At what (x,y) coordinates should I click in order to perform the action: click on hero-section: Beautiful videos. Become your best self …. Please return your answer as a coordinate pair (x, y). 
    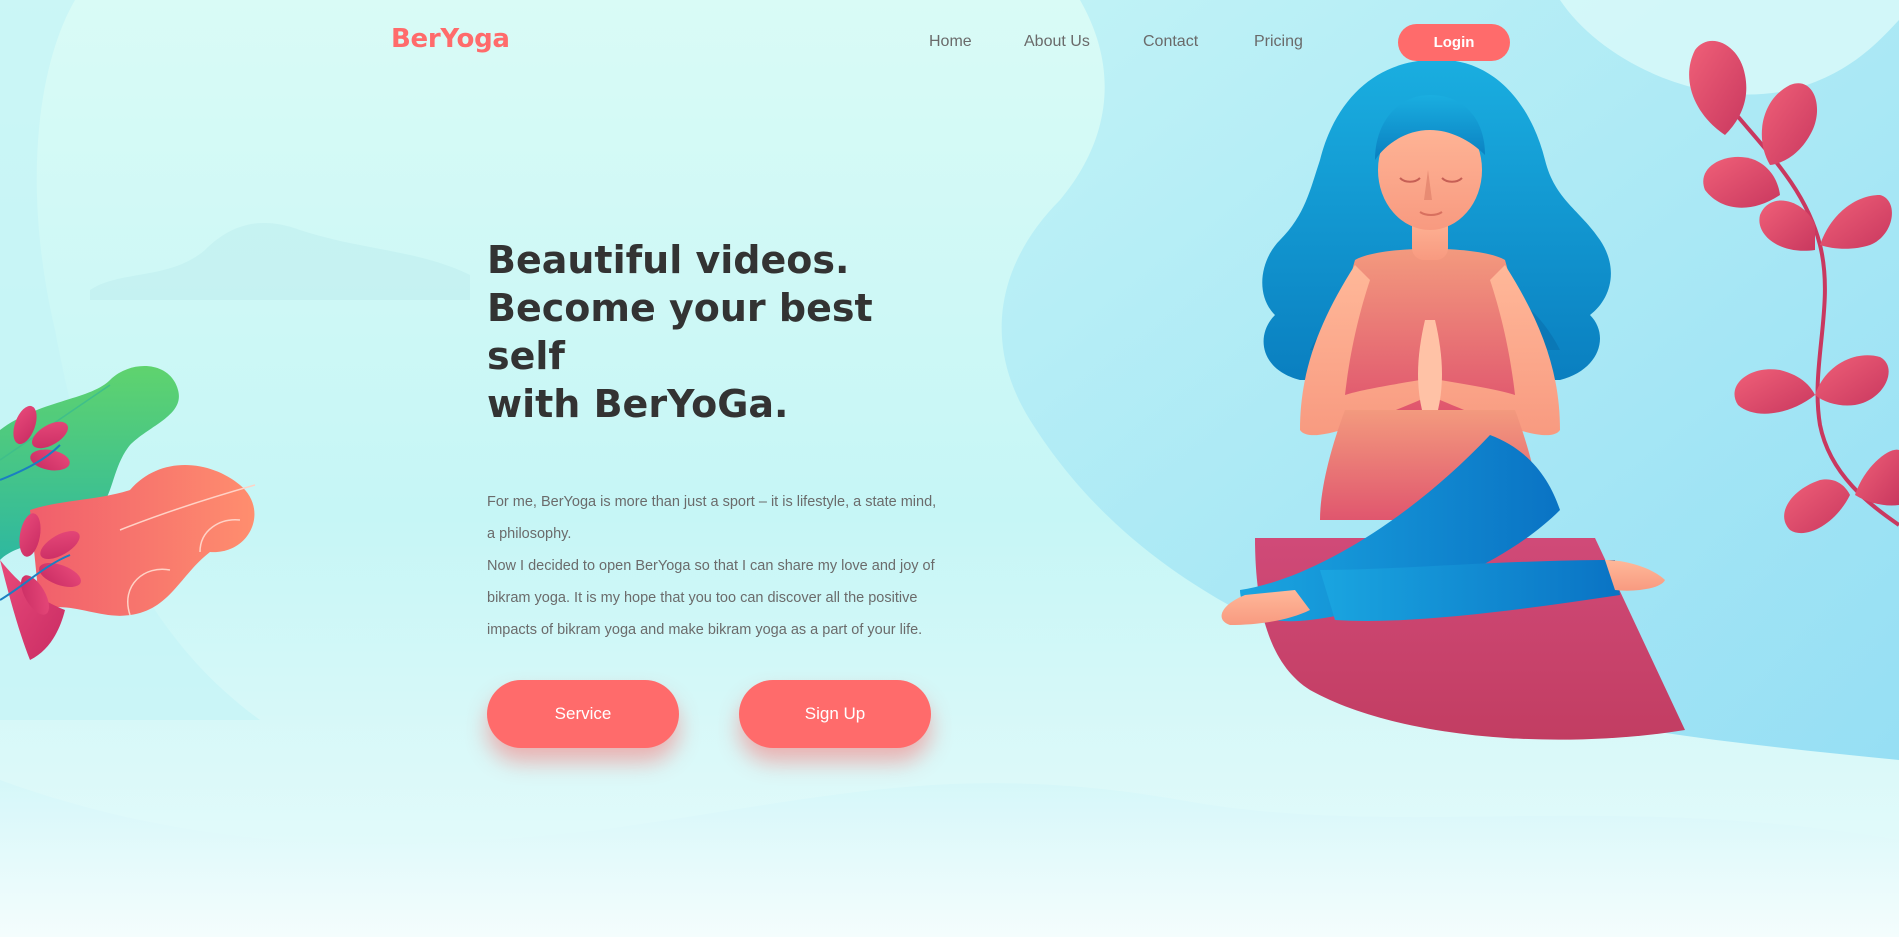
    Looking at the image, I should click on (717, 441).